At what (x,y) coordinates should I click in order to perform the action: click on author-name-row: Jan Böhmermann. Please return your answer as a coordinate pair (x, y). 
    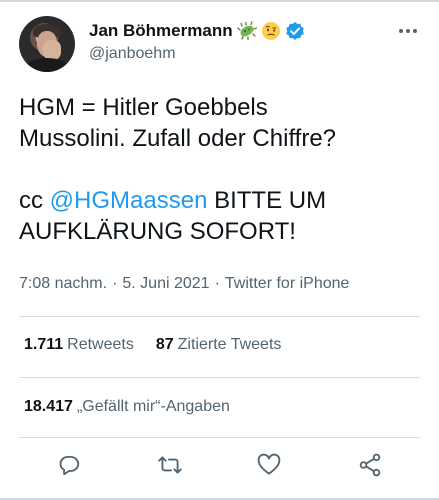
    Looking at the image, I should click on (197, 31).